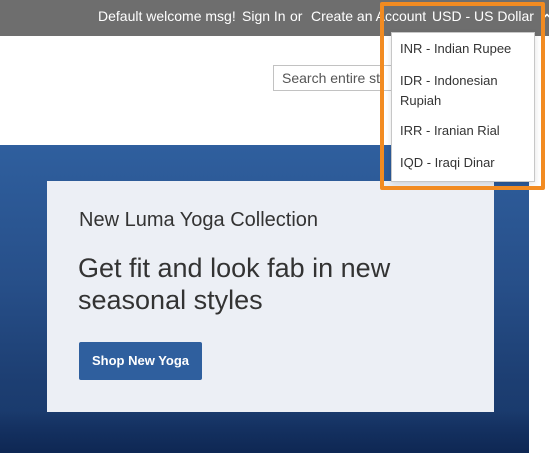 This screenshot has height=453, width=549. What do you see at coordinates (483, 16) in the screenshot?
I see `currency-label: USD - US Dollar` at bounding box center [483, 16].